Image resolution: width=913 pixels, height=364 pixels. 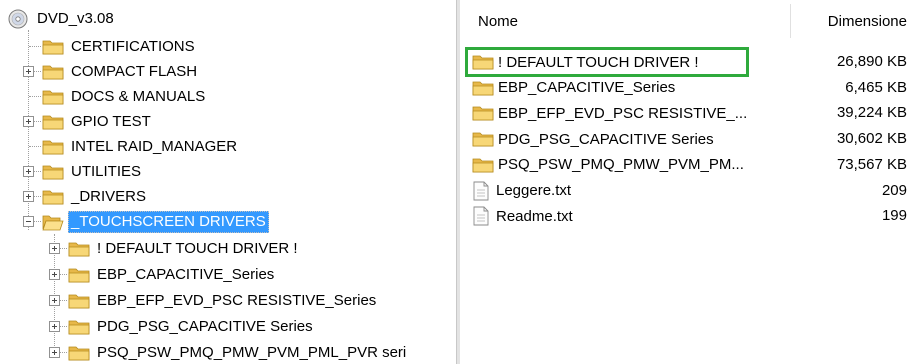 What do you see at coordinates (106, 171) in the screenshot?
I see `tree-item-label: UTILITIES` at bounding box center [106, 171].